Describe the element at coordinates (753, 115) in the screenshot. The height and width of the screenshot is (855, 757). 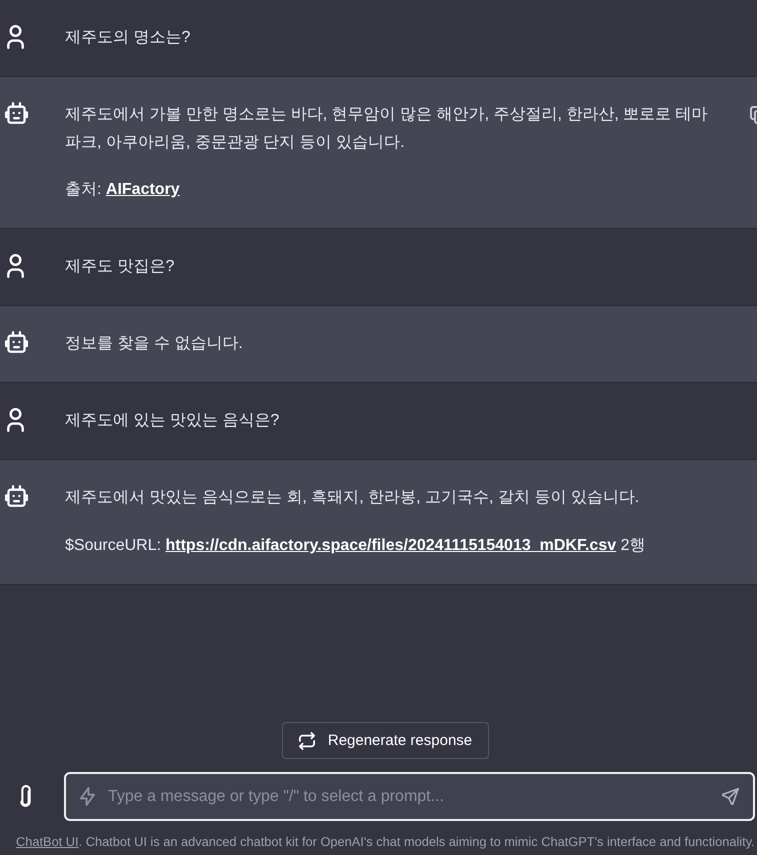
I see `copy-icon` at that location.